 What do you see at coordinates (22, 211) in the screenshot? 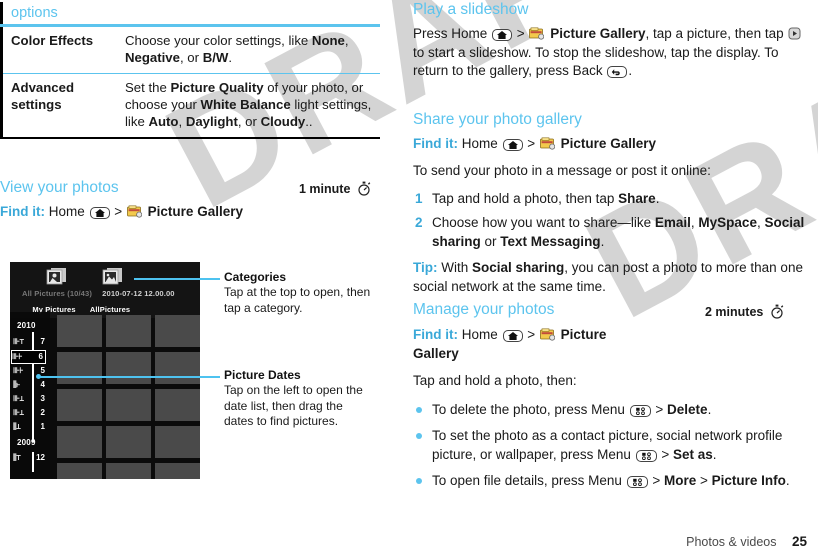
I see `findit-label: Find it:` at bounding box center [22, 211].